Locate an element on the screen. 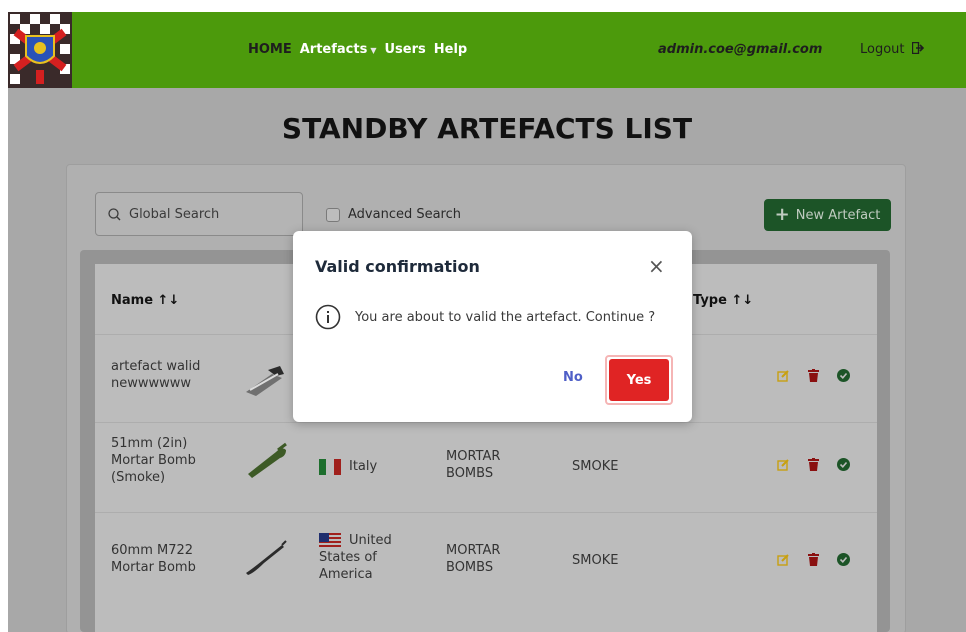 The image size is (966, 632). nav-artefacts-label: Artefacts is located at coordinates (333, 49).